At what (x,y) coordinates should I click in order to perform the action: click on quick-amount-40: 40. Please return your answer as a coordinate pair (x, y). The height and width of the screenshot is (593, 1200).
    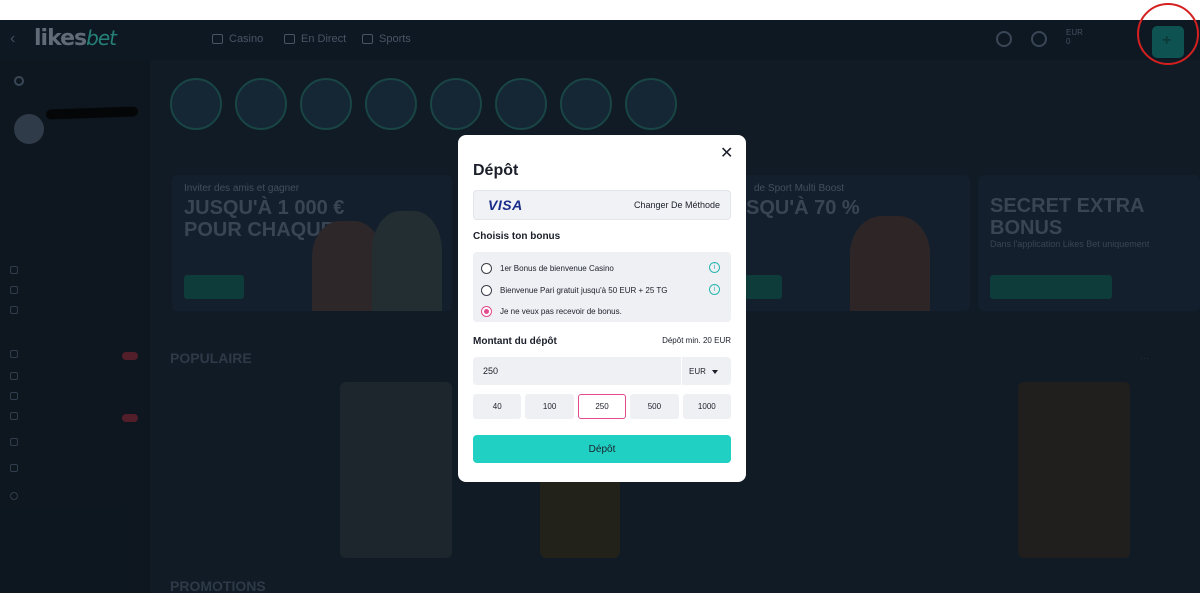
    Looking at the image, I should click on (497, 406).